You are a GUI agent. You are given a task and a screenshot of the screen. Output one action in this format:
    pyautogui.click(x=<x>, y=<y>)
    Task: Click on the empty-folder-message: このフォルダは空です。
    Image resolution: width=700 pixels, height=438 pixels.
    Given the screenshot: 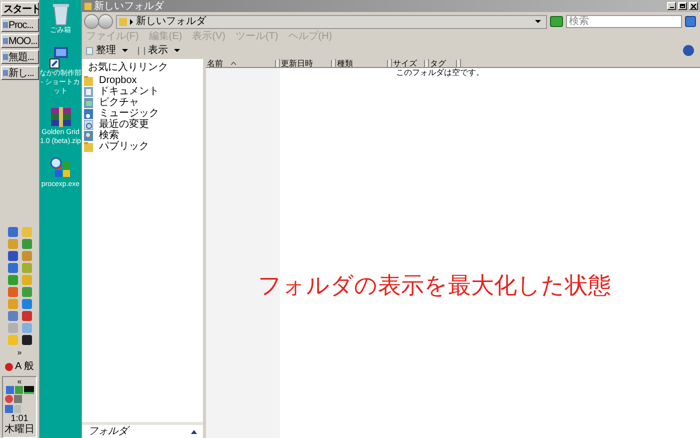 What is the action you would take?
    pyautogui.click(x=440, y=73)
    